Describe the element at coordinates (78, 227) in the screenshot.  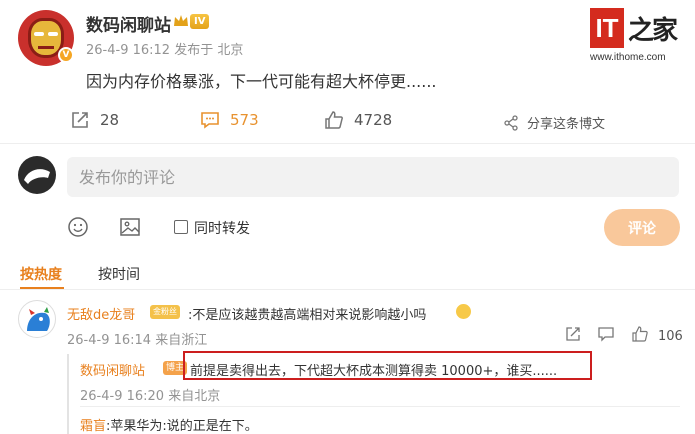
I see `emoji-icon` at that location.